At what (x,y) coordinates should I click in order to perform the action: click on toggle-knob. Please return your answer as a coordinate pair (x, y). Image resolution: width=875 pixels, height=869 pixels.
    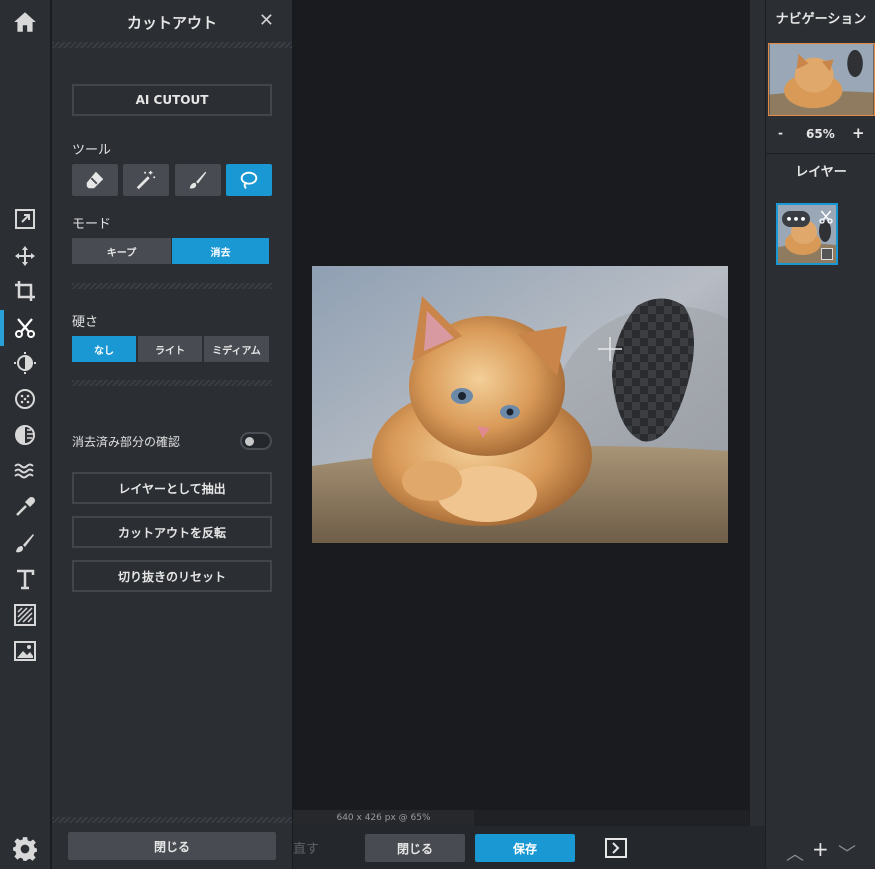
    Looking at the image, I should click on (249, 441).